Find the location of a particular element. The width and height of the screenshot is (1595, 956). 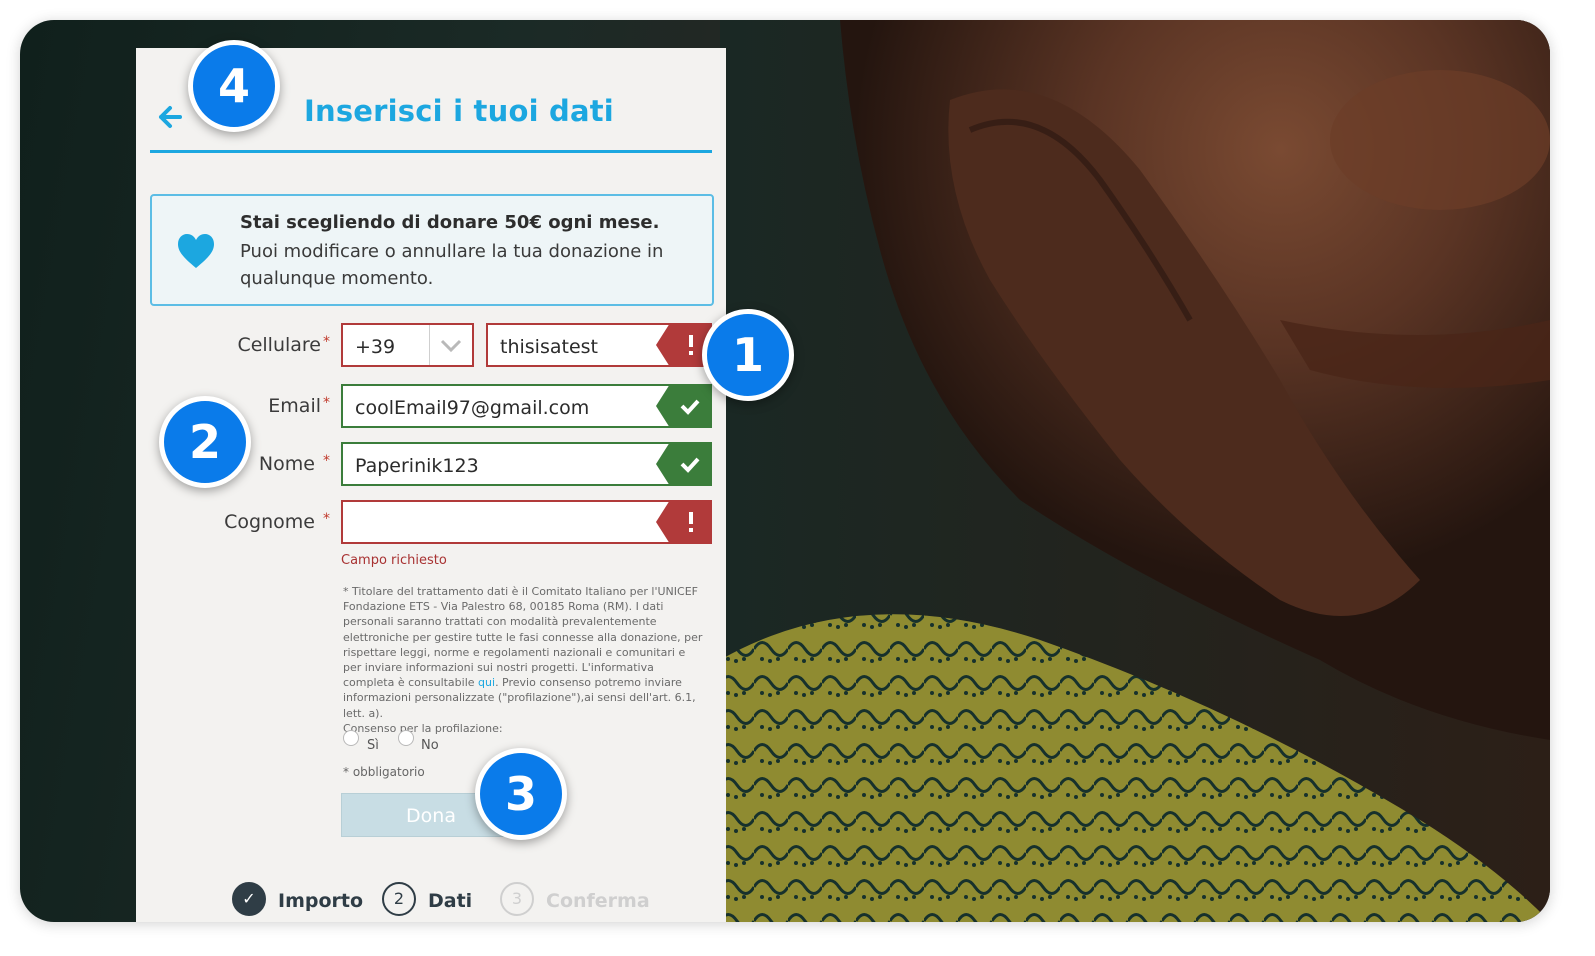

email-input: coolEmail97@gmail.com is located at coordinates (526, 406).